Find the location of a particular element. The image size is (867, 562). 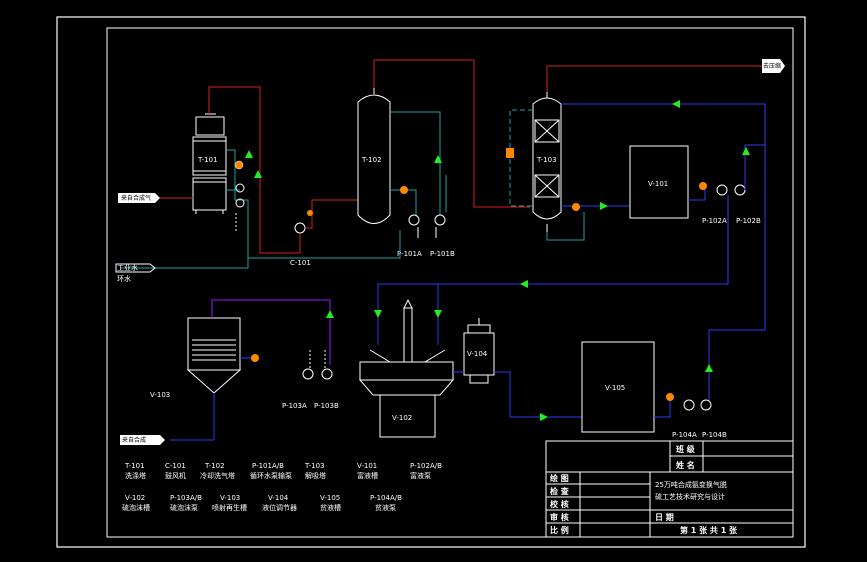

legend-name: 液位调节器 is located at coordinates (279, 507).